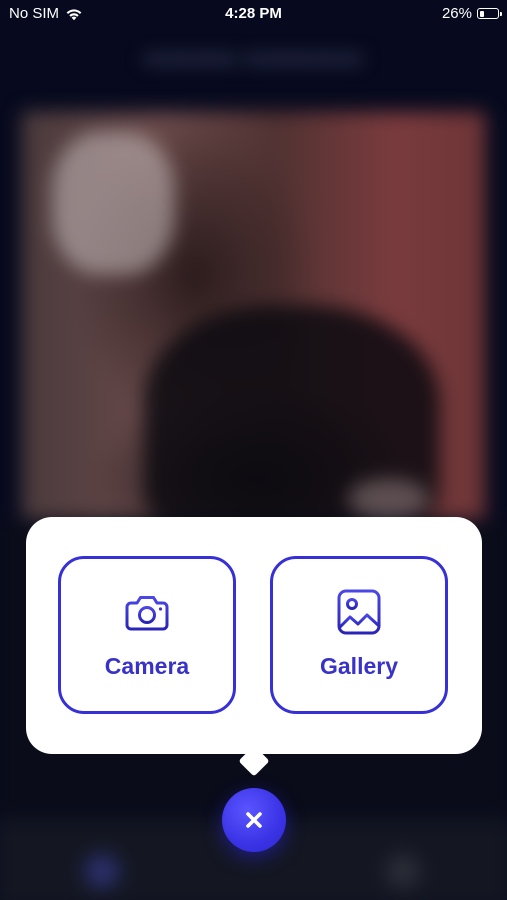 The width and height of the screenshot is (507, 900). I want to click on status-bar: No SIM 4:28 PM 26%, so click(253, 14).